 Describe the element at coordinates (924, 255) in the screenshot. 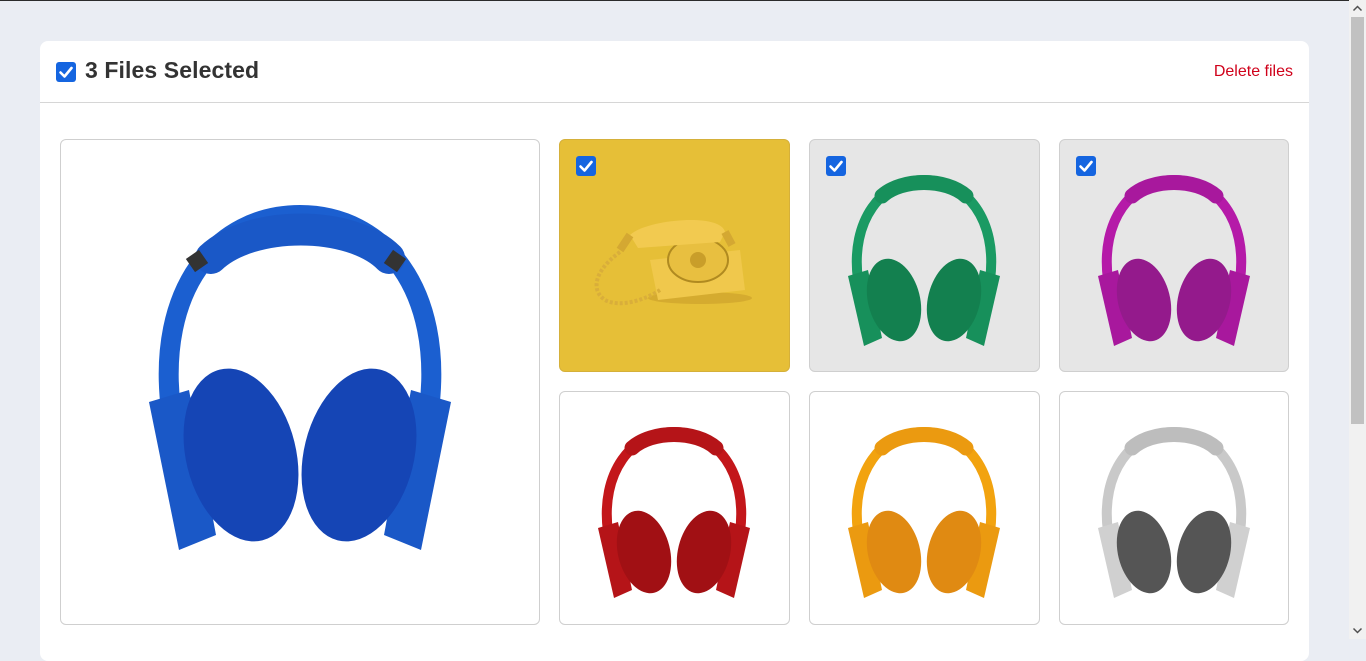

I see `file-tile-green` at that location.